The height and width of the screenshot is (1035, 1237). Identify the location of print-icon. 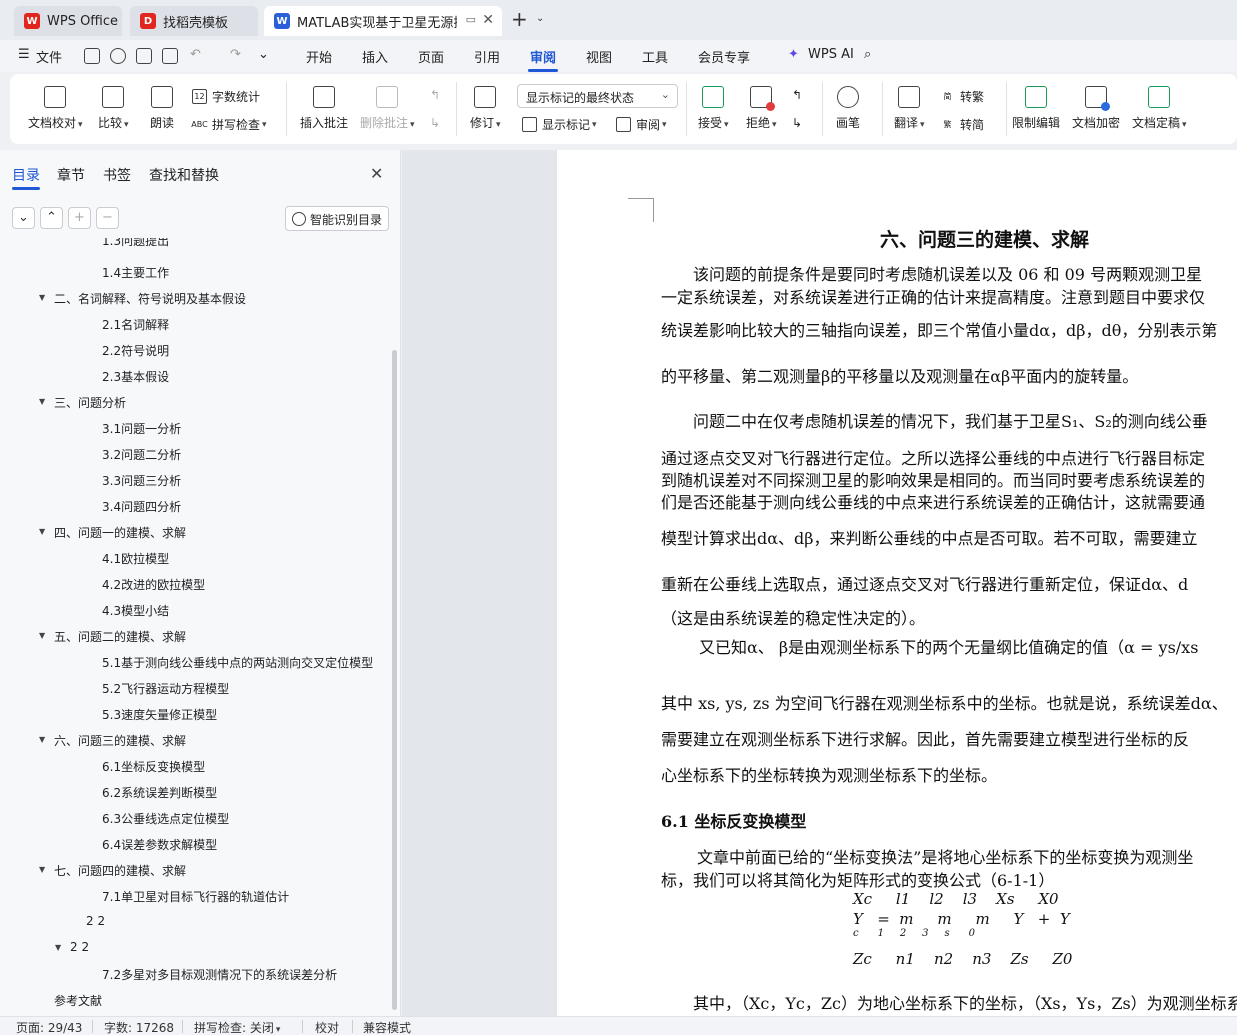
(144, 56).